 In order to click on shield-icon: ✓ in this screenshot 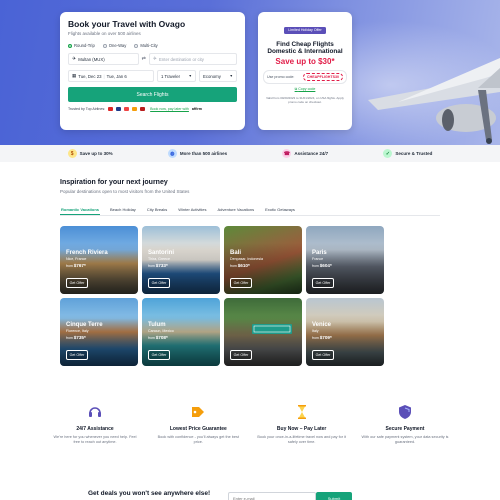, I will do `click(388, 153)`.